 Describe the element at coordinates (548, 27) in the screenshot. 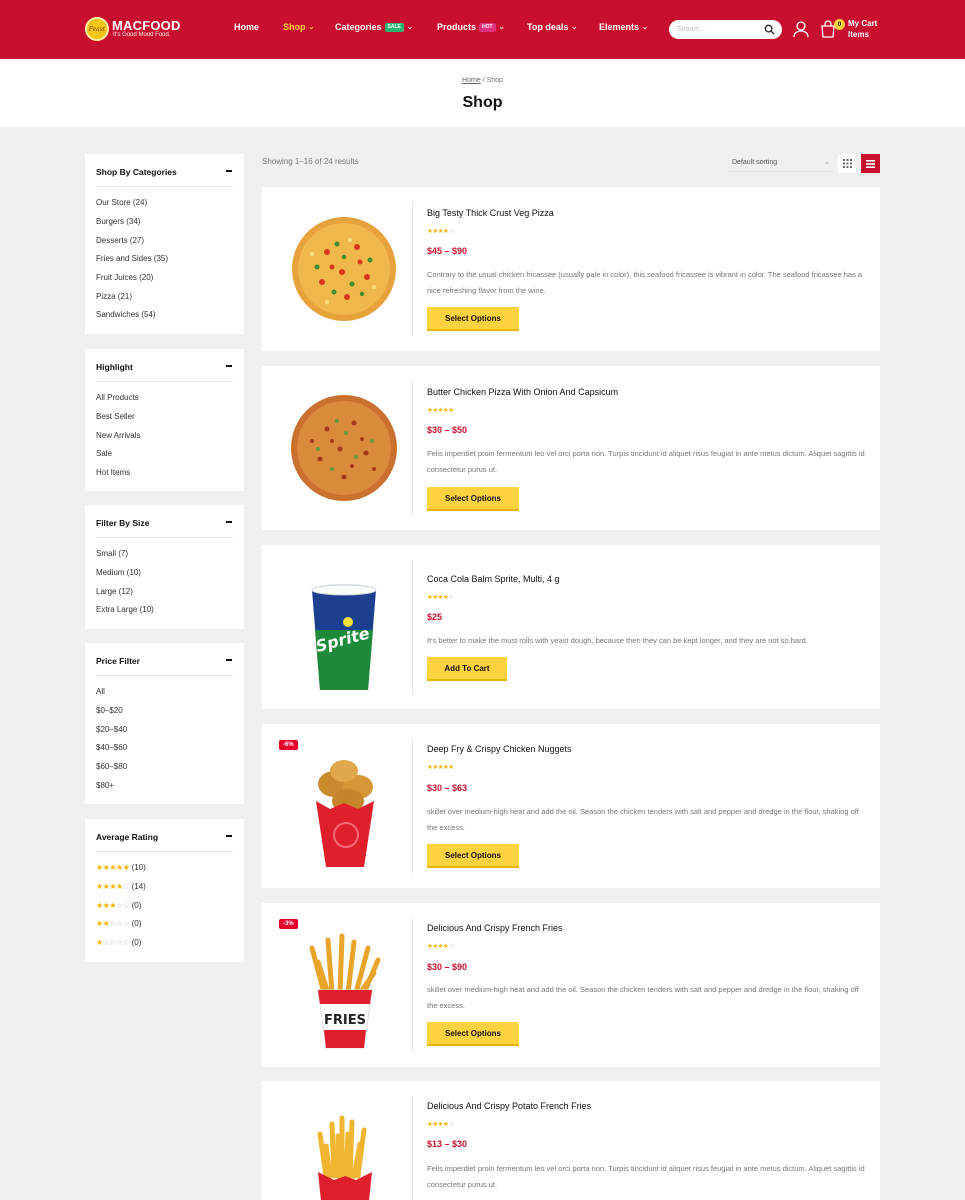

I see `nav-label: Top deals` at that location.